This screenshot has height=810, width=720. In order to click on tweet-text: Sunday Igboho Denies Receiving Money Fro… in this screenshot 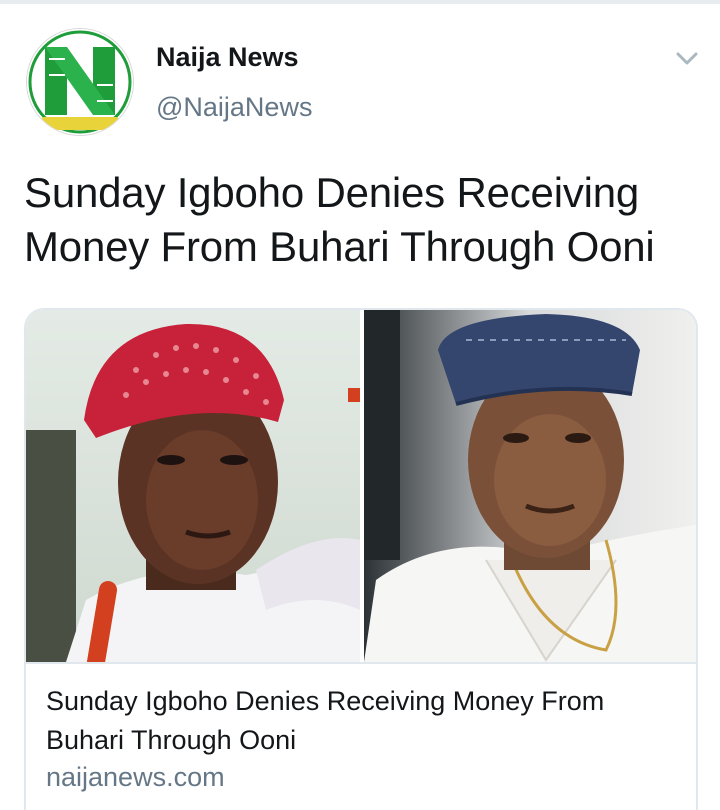, I will do `click(339, 219)`.